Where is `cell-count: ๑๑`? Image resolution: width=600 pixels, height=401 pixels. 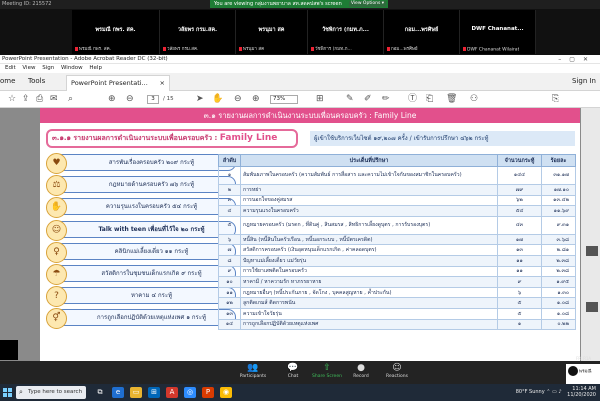
cell-count: ๑๑ is located at coordinates (519, 260).